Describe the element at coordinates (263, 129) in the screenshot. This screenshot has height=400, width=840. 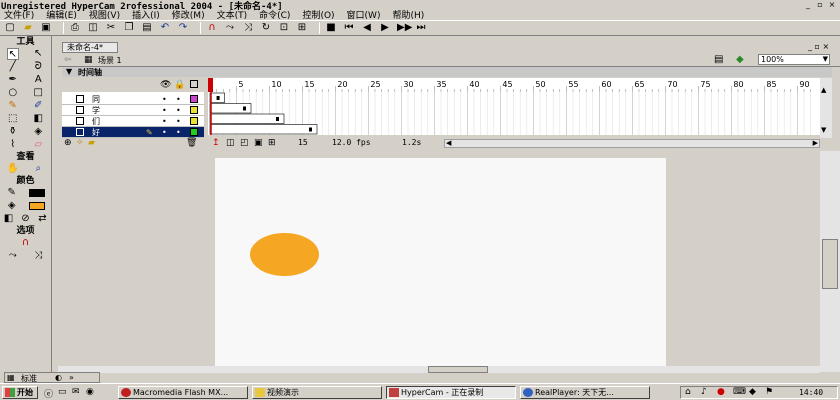
I see `frame-span` at that location.